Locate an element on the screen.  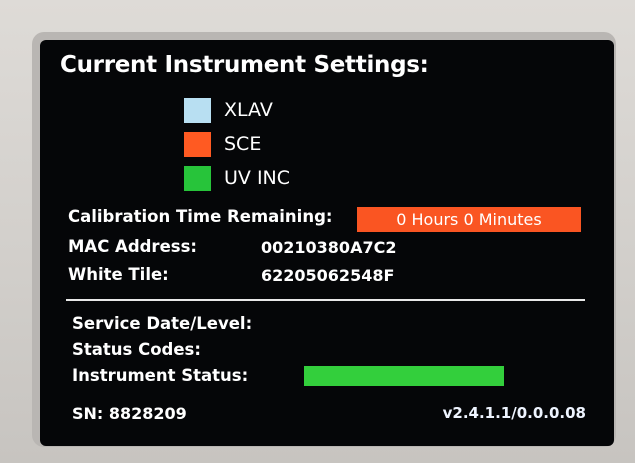
serial-number: SN: 8828209 is located at coordinates (129, 413).